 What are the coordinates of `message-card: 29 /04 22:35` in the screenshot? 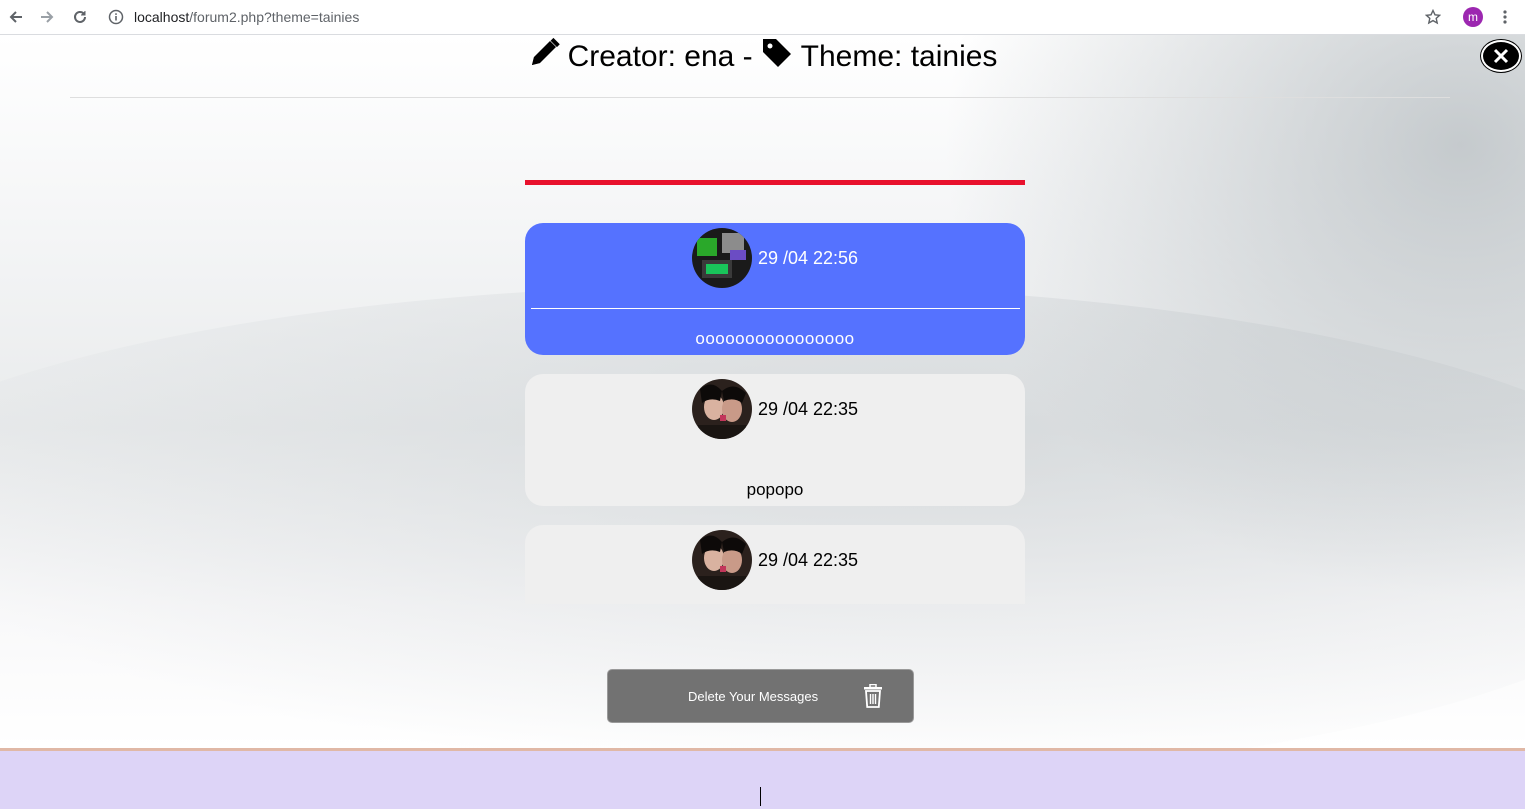 It's located at (775, 564).